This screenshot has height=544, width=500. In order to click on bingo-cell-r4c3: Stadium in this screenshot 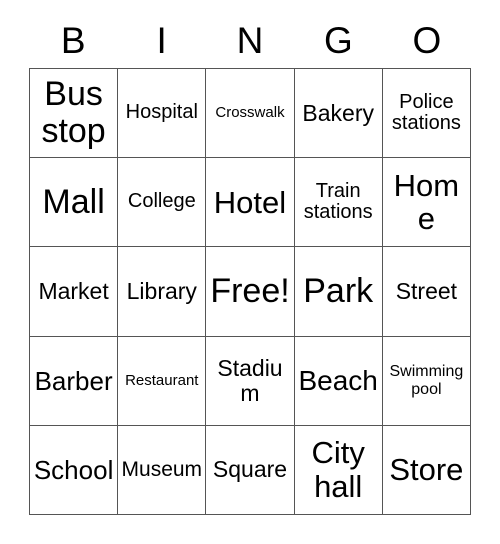, I will do `click(250, 381)`.